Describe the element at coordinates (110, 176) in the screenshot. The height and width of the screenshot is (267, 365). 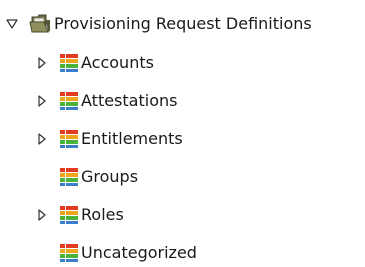
I see `tree-item-label: Groups` at that location.